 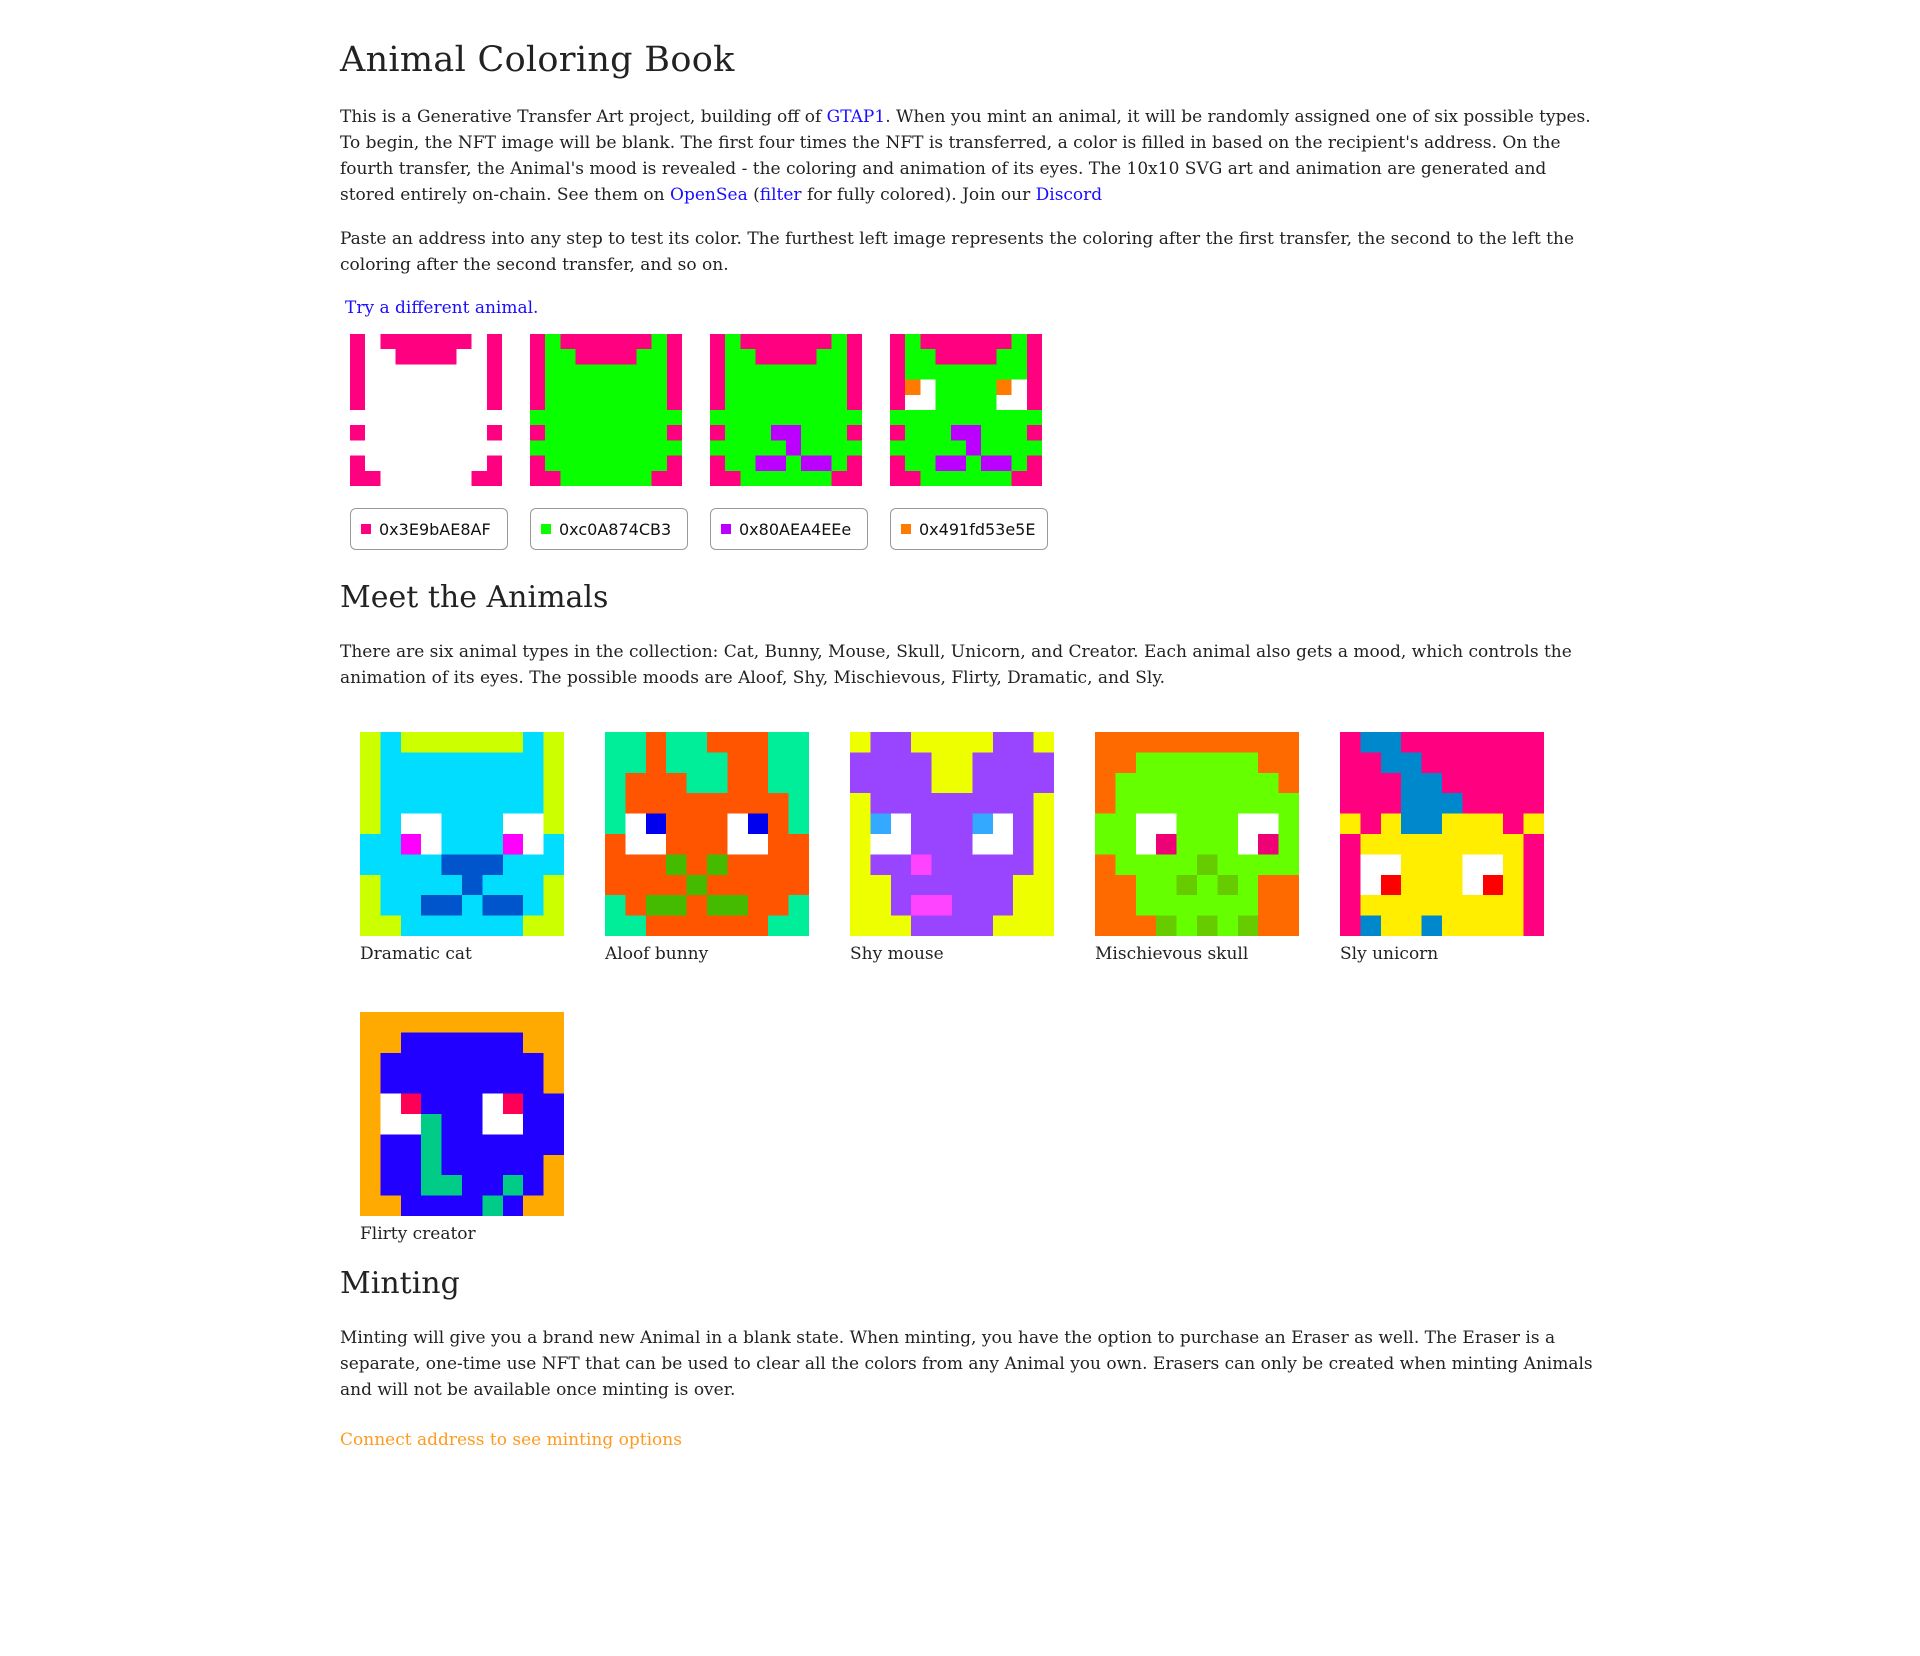 What do you see at coordinates (441, 308) in the screenshot?
I see `try-different-animal-link: Try a different animal.` at bounding box center [441, 308].